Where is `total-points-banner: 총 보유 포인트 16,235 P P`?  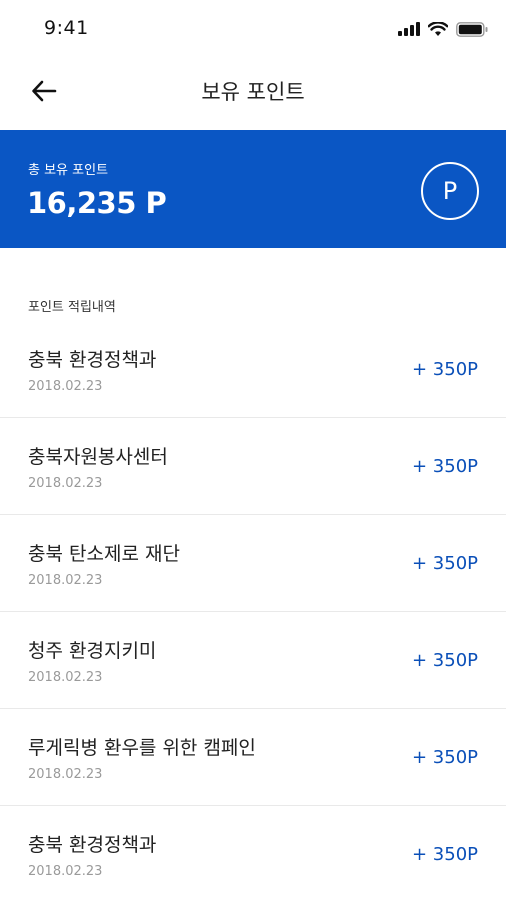 total-points-banner: 총 보유 포인트 16,235 P P is located at coordinates (253, 189).